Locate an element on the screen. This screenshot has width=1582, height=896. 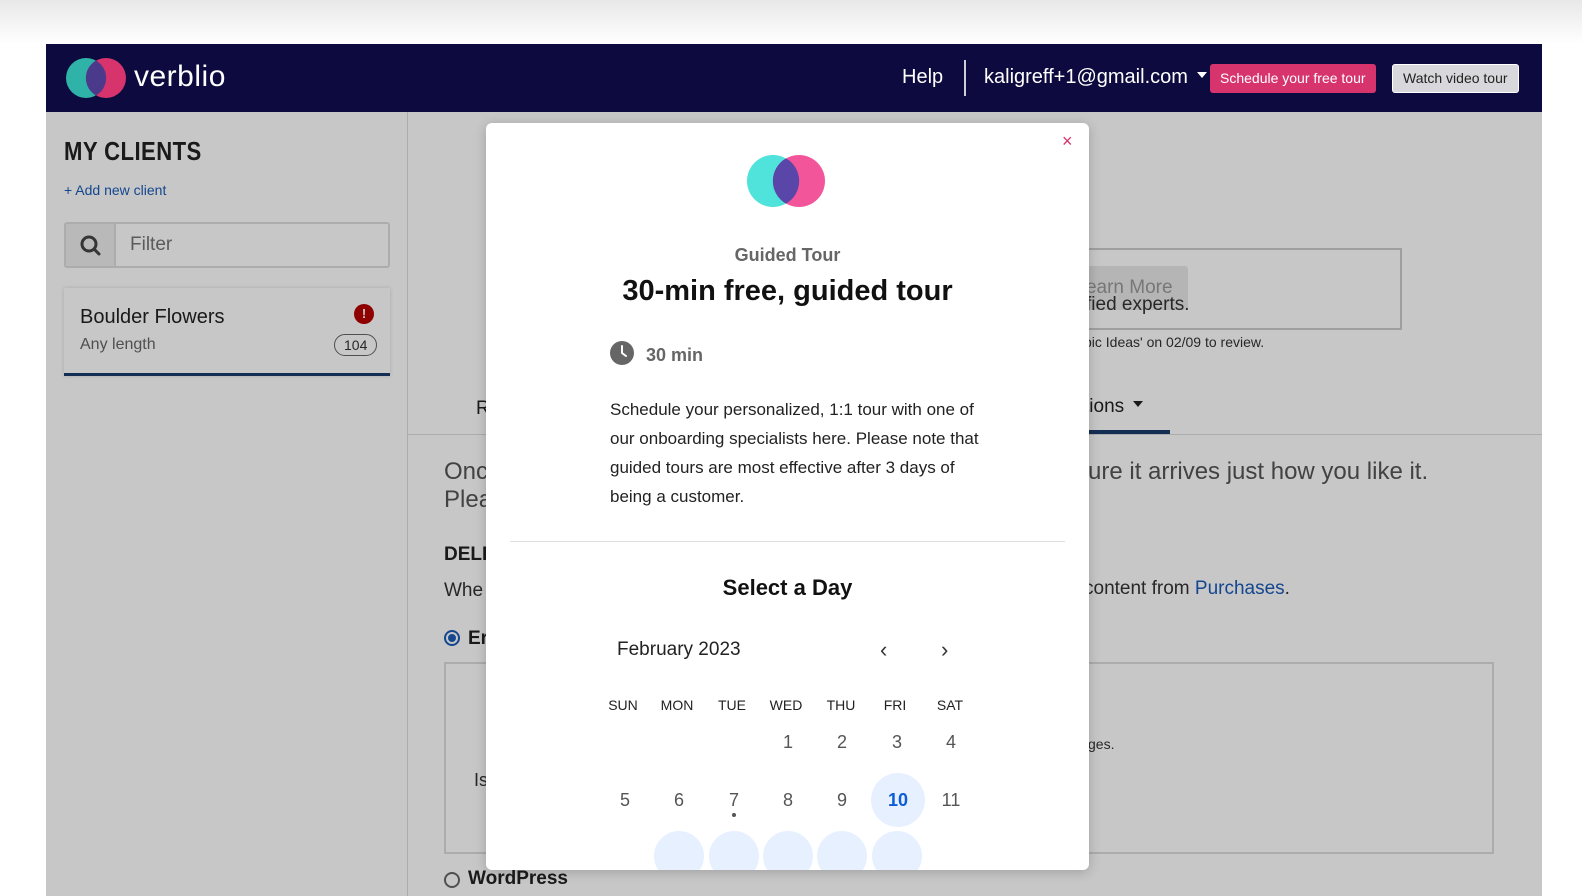
today-dot-icon is located at coordinates (734, 815).